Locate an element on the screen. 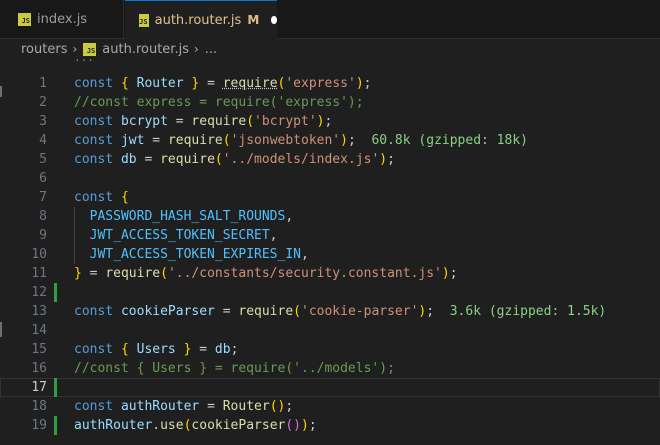  tab-bar: JS index.js JS auth.router.js M is located at coordinates (330, 19).